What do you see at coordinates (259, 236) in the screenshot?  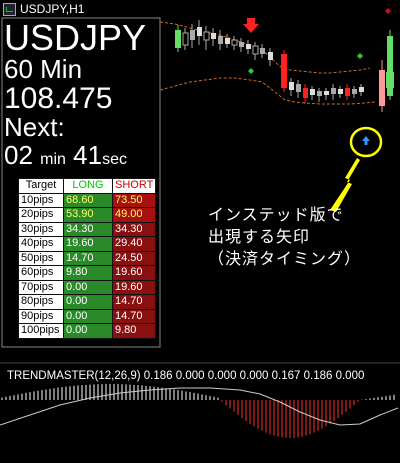 I see `annotation-line: 出現する矢印` at bounding box center [259, 236].